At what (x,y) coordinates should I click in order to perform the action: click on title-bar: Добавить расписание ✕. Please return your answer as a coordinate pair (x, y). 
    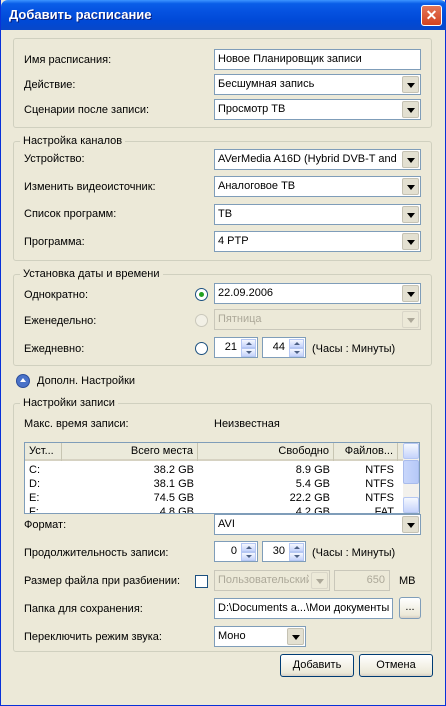
    Looking at the image, I should click on (223, 15).